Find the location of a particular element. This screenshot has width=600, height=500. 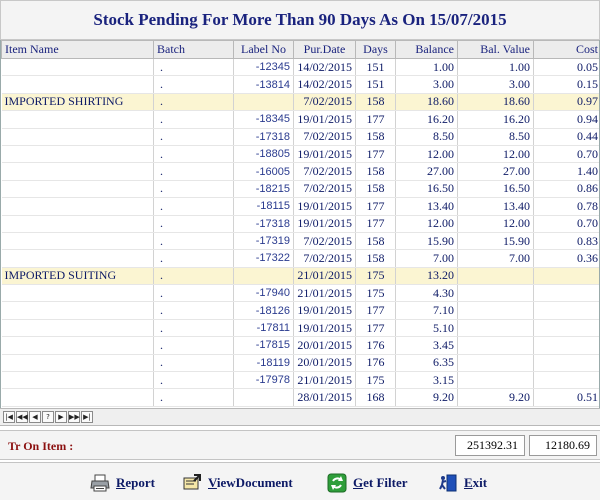

next-record-button: ▶ is located at coordinates (61, 417).